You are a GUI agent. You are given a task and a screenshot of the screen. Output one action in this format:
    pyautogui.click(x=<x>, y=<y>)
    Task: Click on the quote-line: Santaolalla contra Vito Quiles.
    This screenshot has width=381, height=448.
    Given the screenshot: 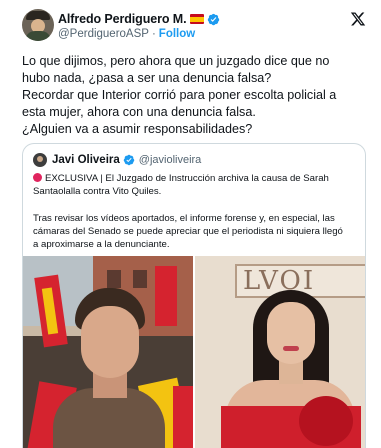 What is the action you would take?
    pyautogui.click(x=97, y=191)
    